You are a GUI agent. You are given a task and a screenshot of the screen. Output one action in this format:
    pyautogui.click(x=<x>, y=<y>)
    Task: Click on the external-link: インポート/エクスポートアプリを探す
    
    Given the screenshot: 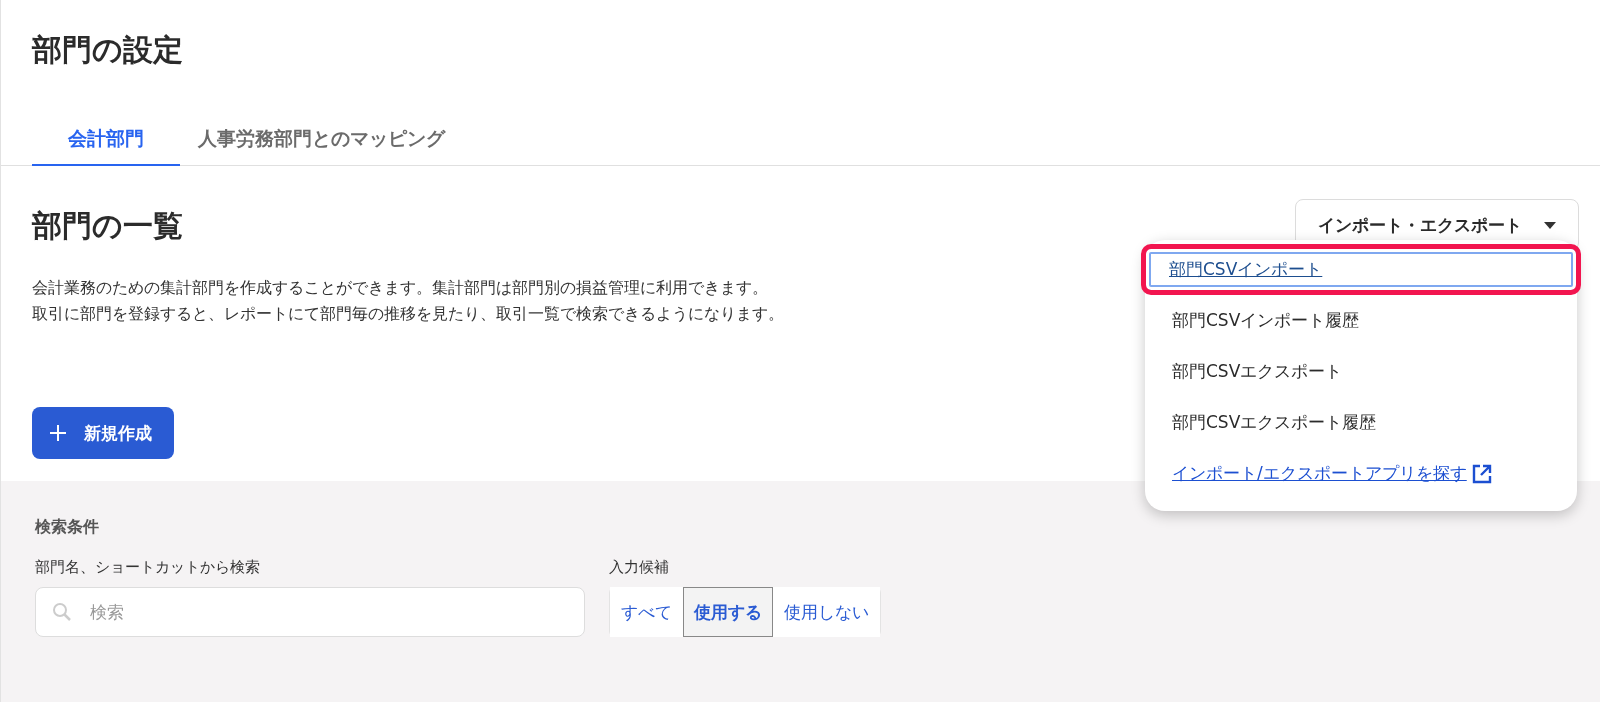 What is the action you would take?
    pyautogui.click(x=1361, y=473)
    